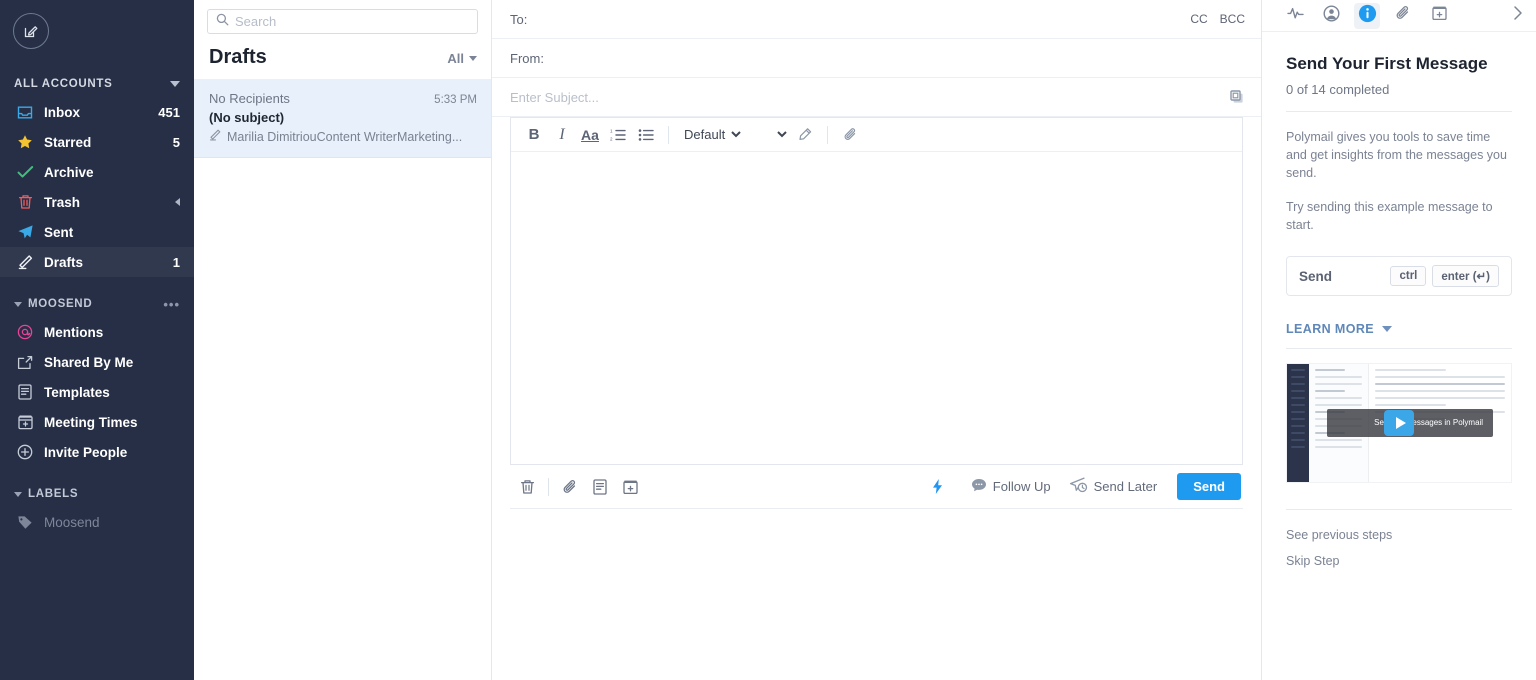  I want to click on search-icon, so click(225, 22).